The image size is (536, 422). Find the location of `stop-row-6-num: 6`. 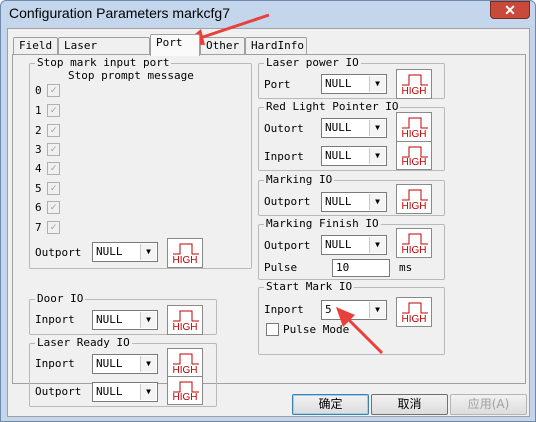

stop-row-6-num: 6 is located at coordinates (38, 207).